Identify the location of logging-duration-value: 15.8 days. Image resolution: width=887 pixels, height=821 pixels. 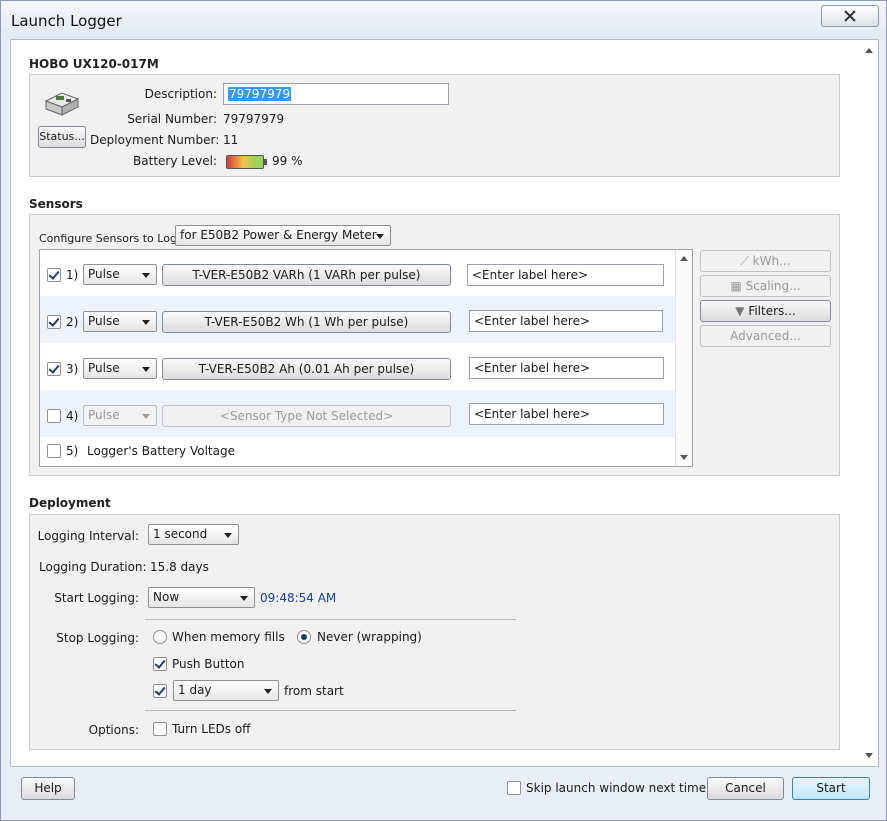
(179, 567).